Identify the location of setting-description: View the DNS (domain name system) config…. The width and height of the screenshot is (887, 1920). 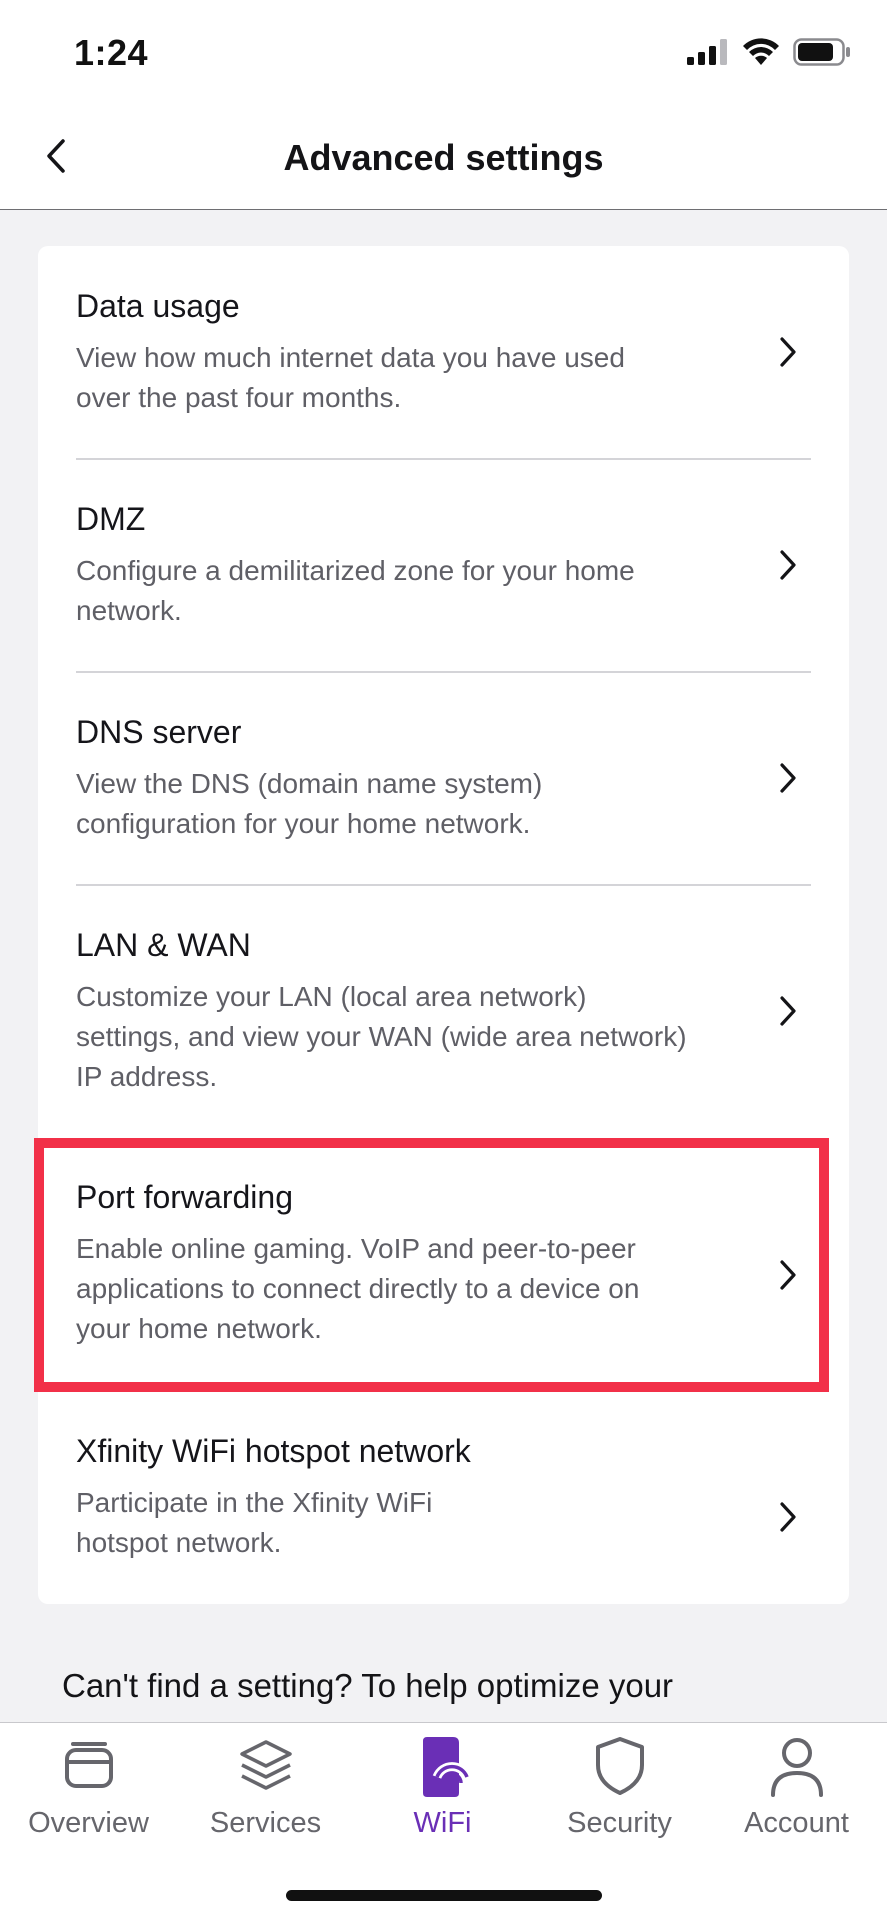
(309, 803).